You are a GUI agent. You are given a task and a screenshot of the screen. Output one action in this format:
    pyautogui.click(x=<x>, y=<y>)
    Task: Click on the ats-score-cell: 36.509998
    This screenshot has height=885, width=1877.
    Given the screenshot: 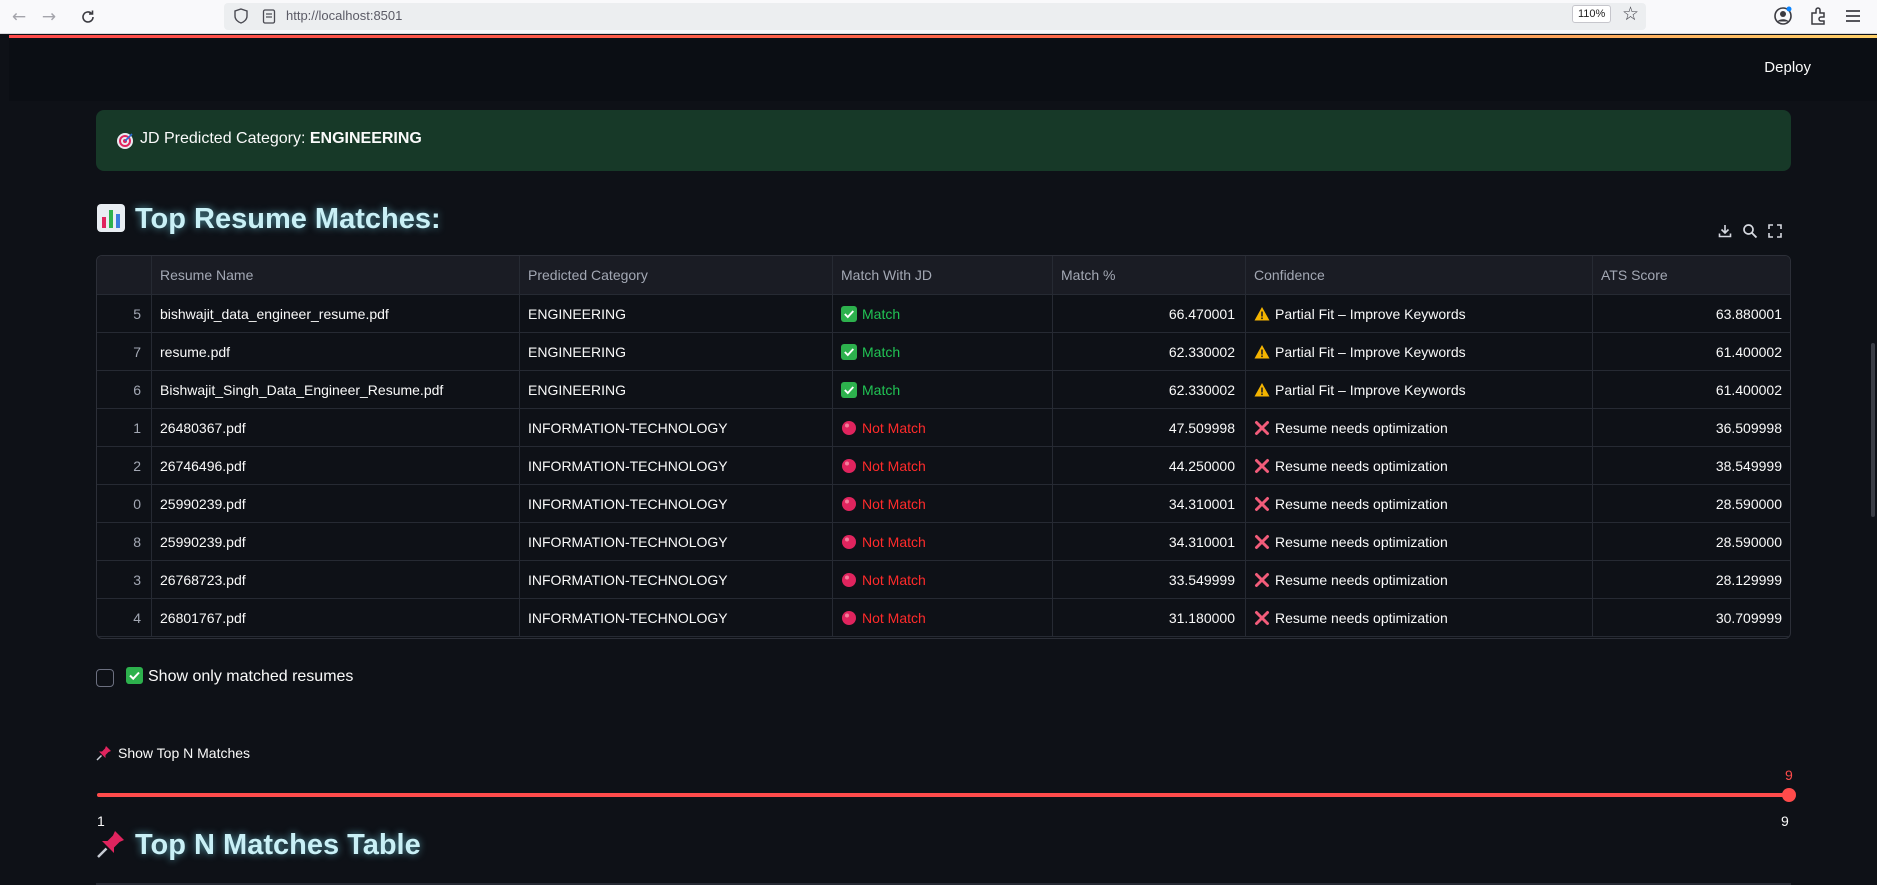 What is the action you would take?
    pyautogui.click(x=1691, y=428)
    